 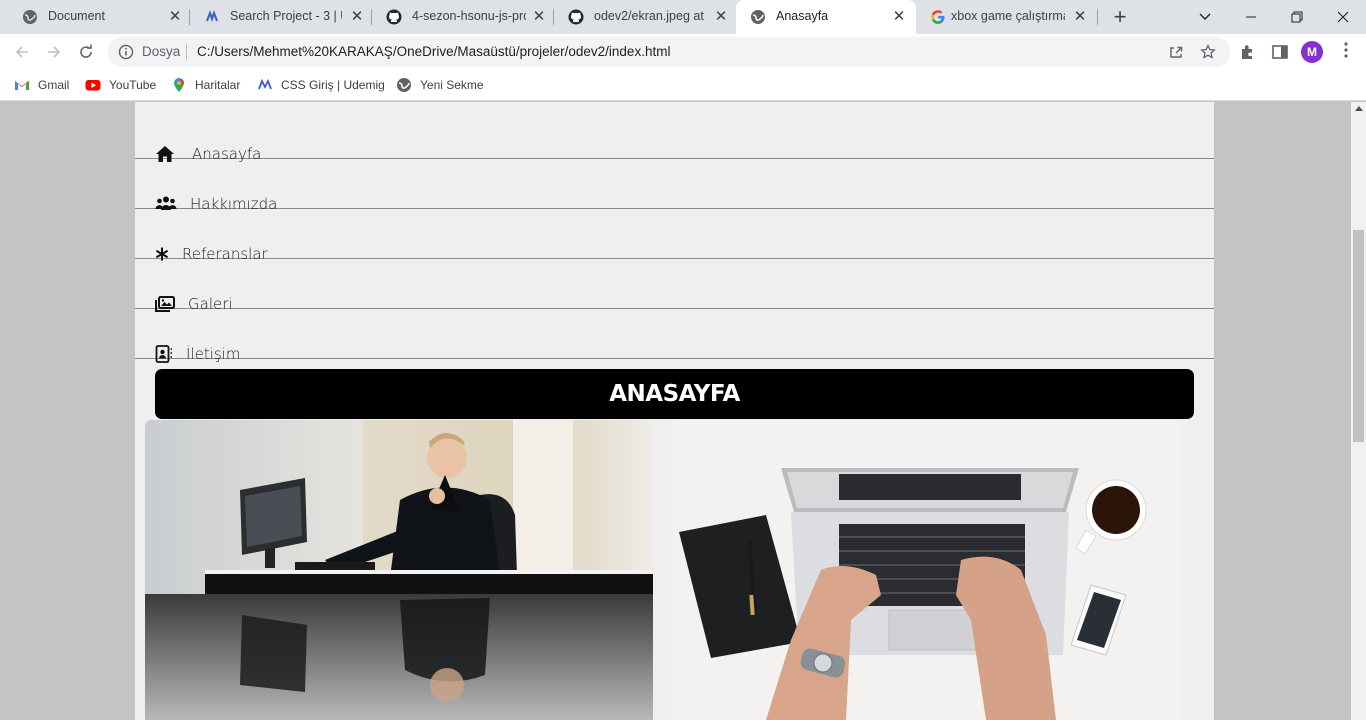 I want to click on extensions-icon, so click(x=1248, y=52).